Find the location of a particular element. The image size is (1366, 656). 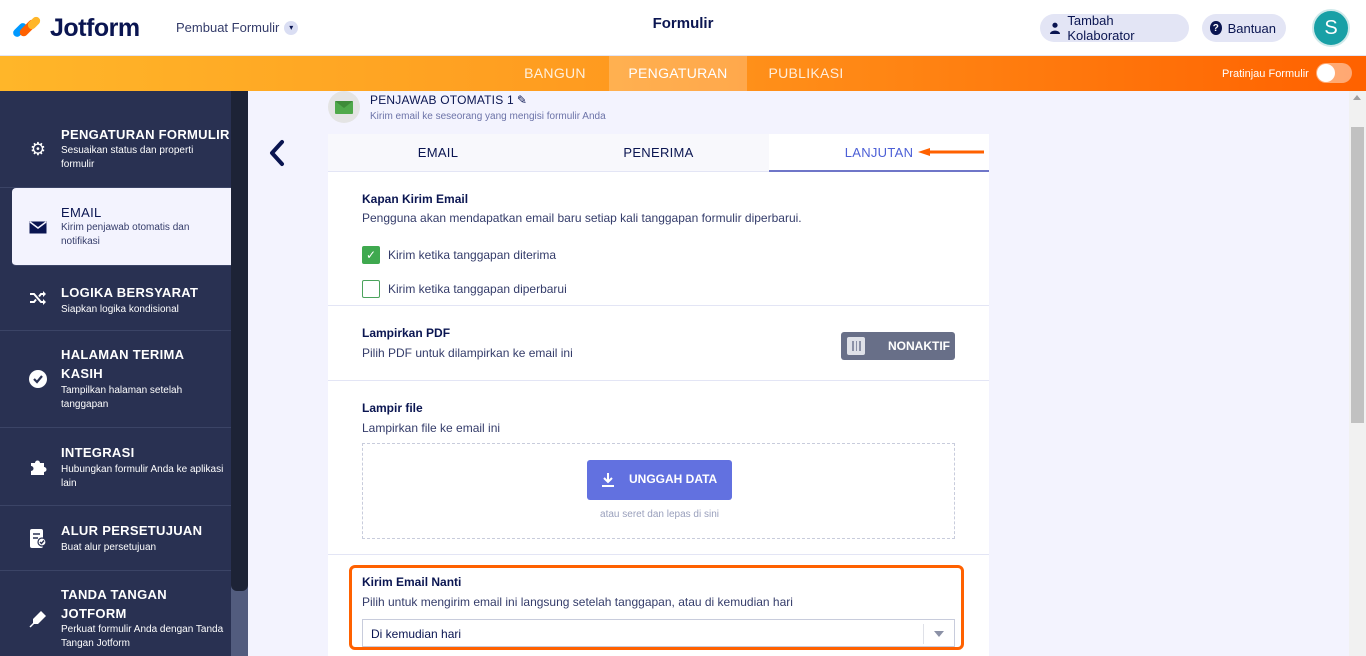

send-later-selected-value: Di kemudian hari is located at coordinates (416, 634).